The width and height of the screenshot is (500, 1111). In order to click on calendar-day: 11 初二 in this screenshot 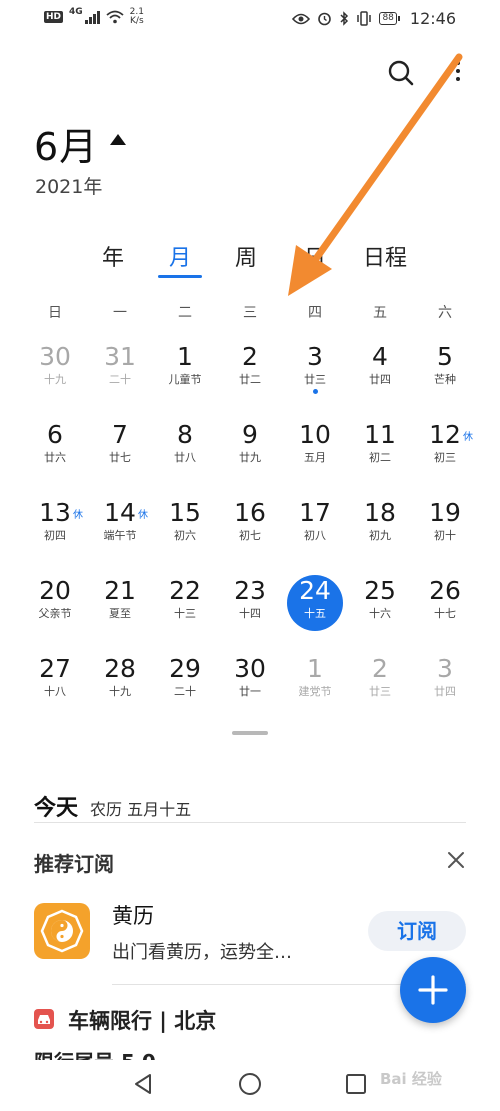, I will do `click(380, 455)`.